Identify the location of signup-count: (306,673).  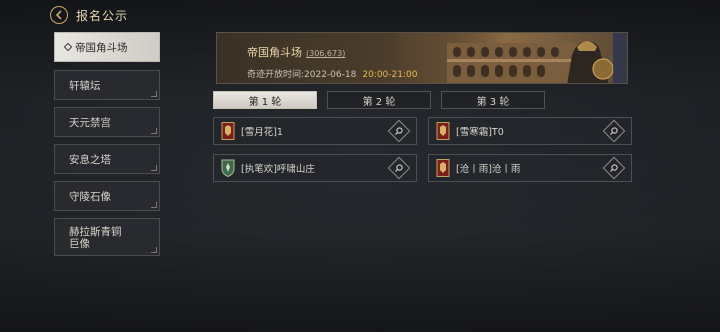
(325, 53).